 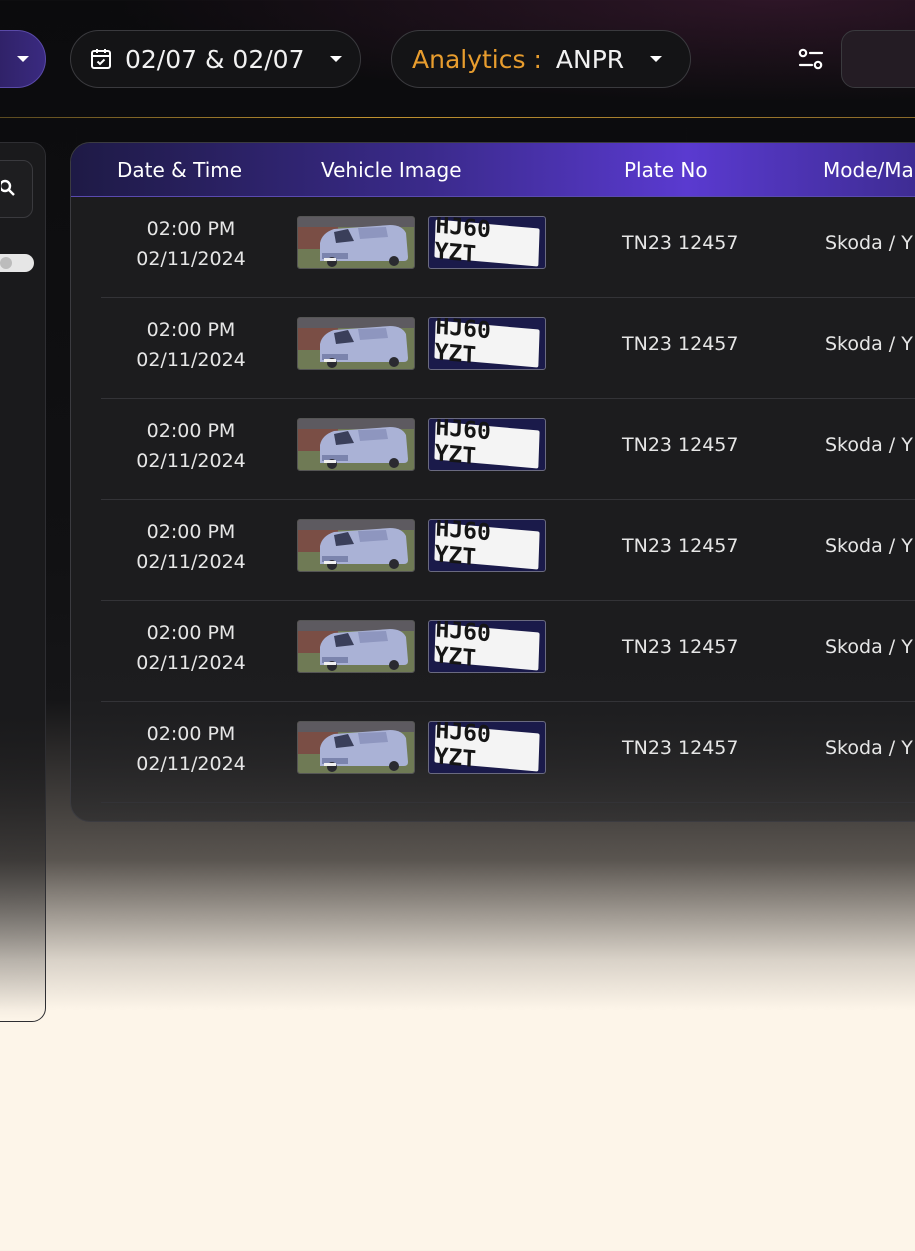 What do you see at coordinates (6, 263) in the screenshot?
I see `toggle-knob` at bounding box center [6, 263].